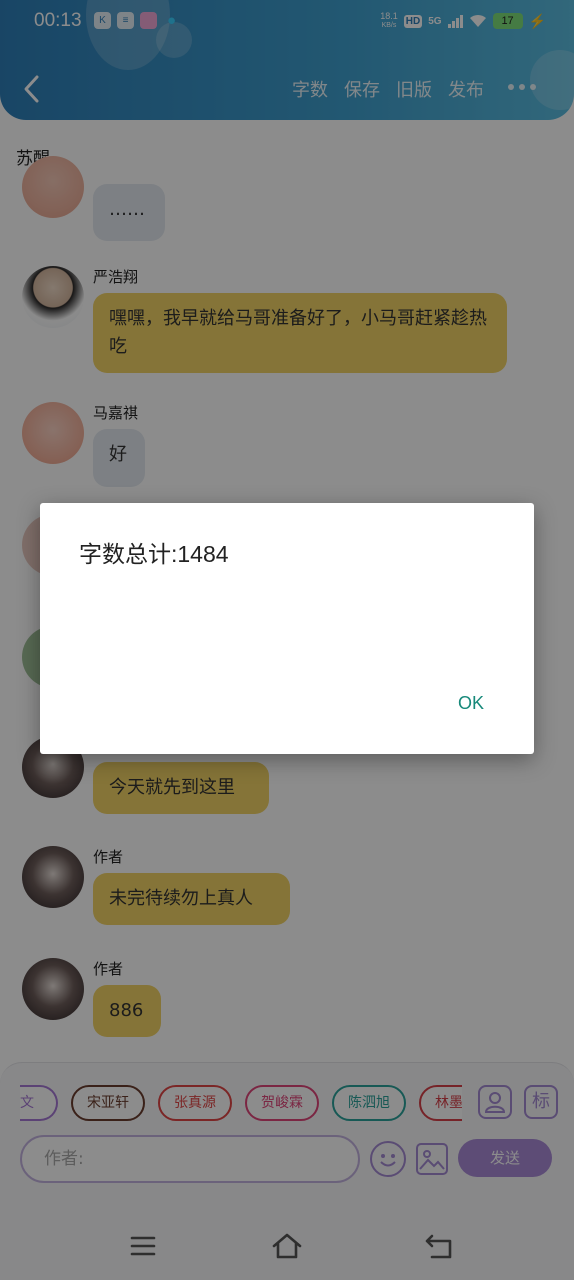  Describe the element at coordinates (154, 554) in the screenshot. I see `dialog-message: 字数总计:1484` at that location.